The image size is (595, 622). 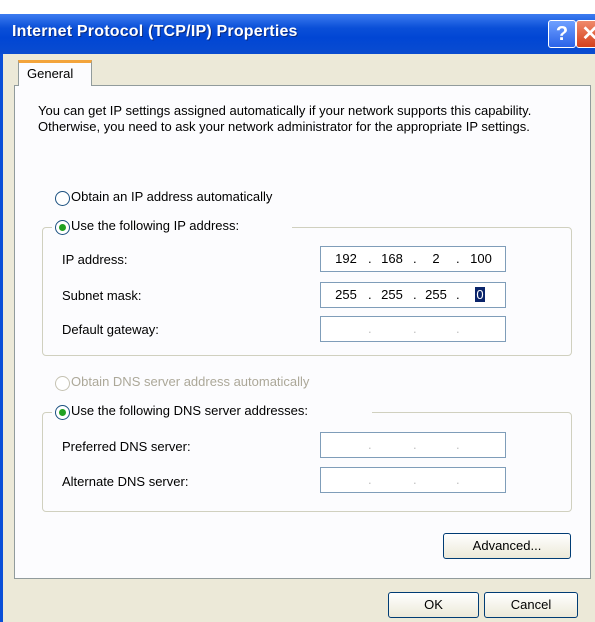 I want to click on subnet-octet-3: 255, so click(x=436, y=294).